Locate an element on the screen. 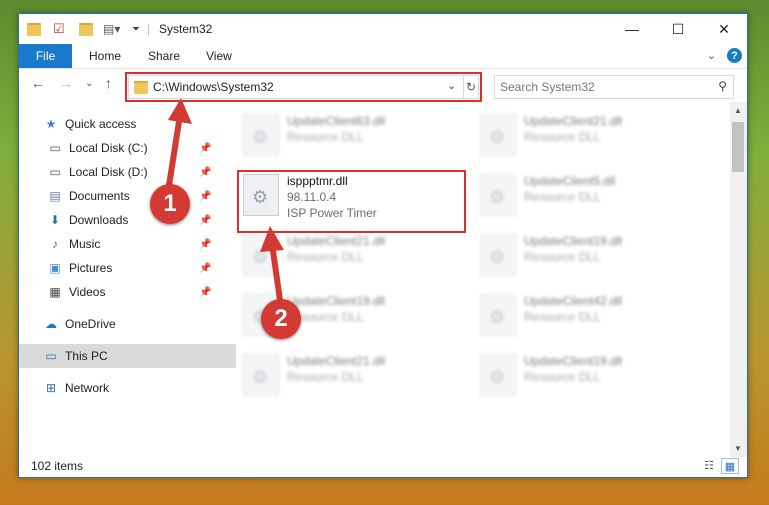  sidebar-item-videos: ▦ Videos 📌 is located at coordinates (129, 292).